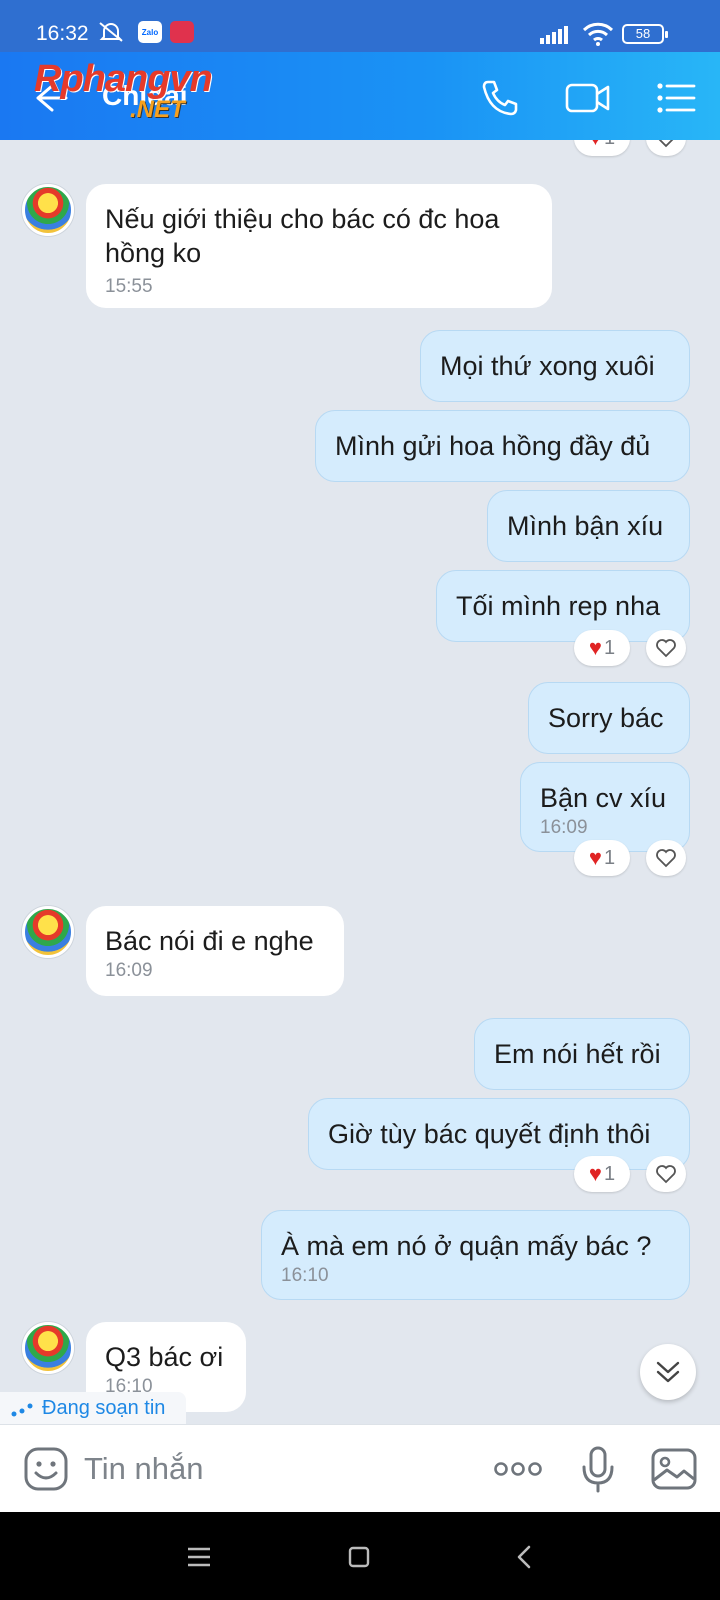 This screenshot has height=1600, width=720. I want to click on system-nav-bar, so click(360, 1556).